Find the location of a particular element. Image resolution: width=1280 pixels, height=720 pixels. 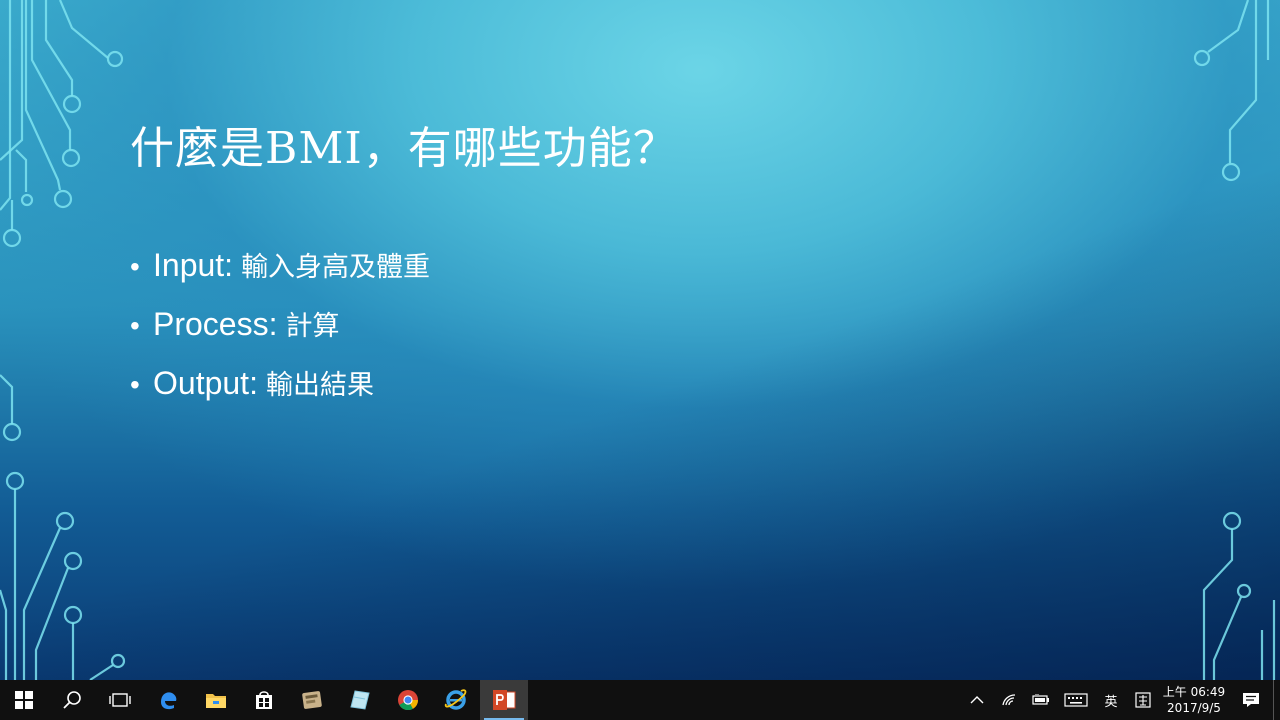

bullet-text: 輸入身高及體重 is located at coordinates (336, 267).